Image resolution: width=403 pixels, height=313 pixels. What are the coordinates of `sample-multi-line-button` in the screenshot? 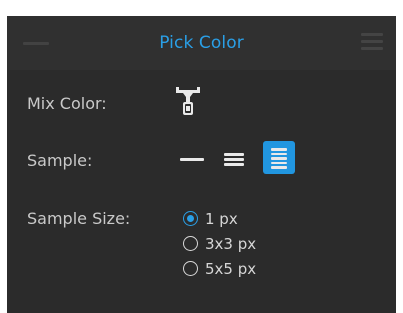 It's located at (279, 157).